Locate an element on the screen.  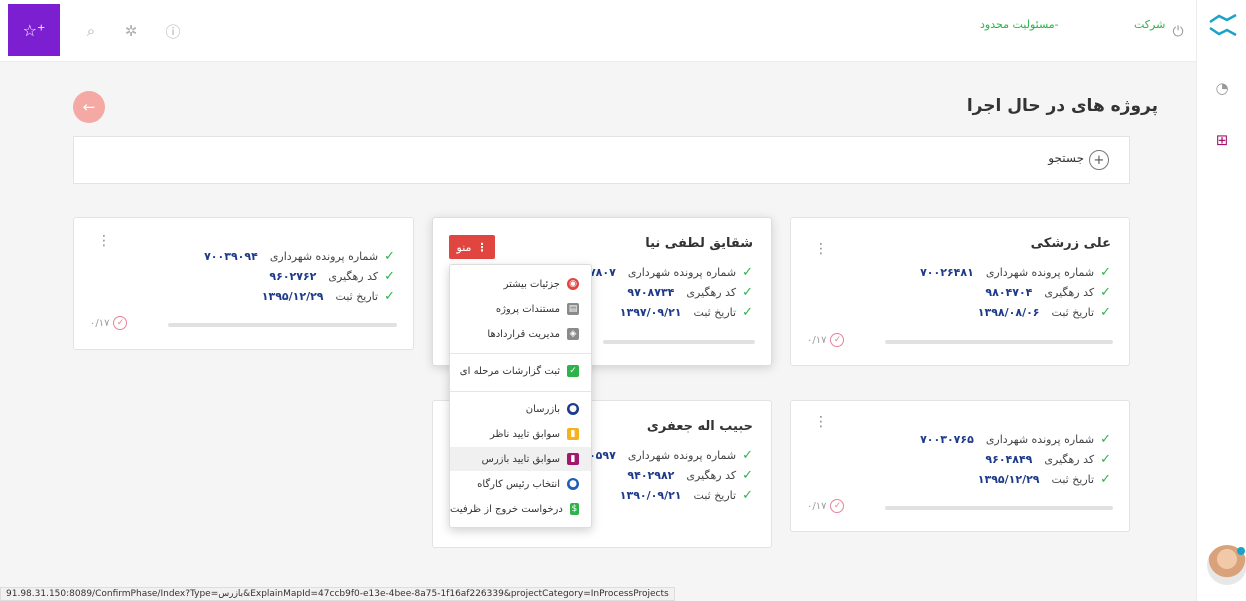
briefcase-icon: ⊞ is located at coordinates (1222, 140).